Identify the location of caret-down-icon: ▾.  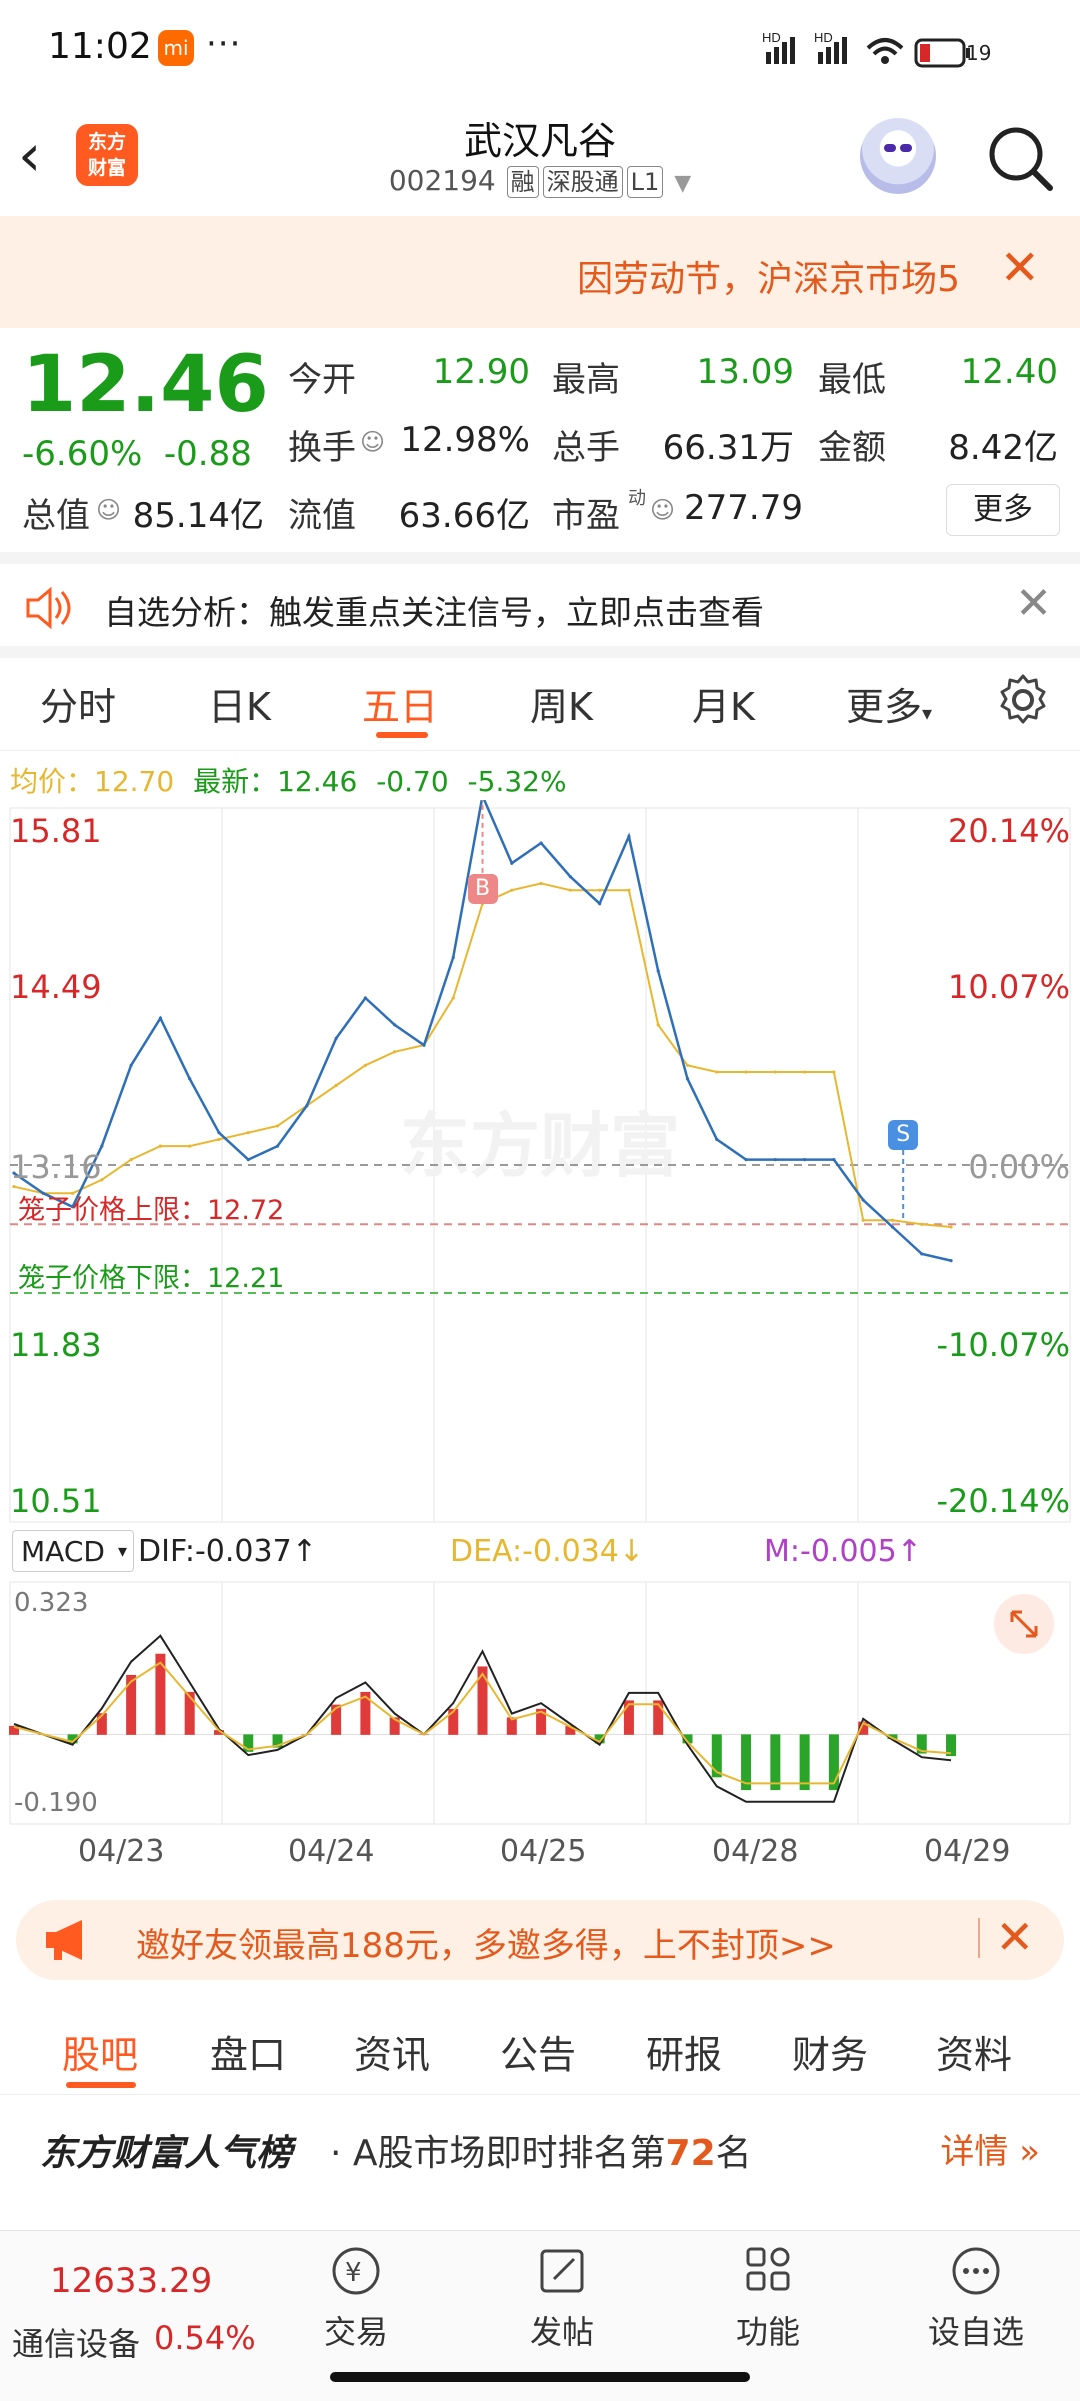
(122, 1551).